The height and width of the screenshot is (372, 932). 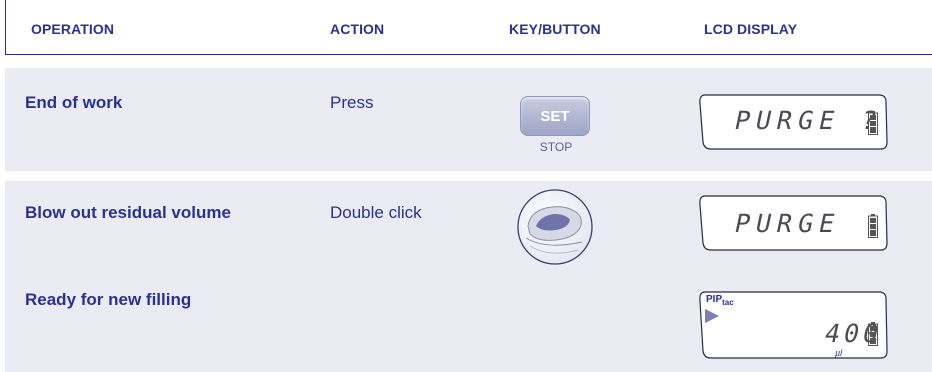 I want to click on set-button: SET, so click(x=555, y=116).